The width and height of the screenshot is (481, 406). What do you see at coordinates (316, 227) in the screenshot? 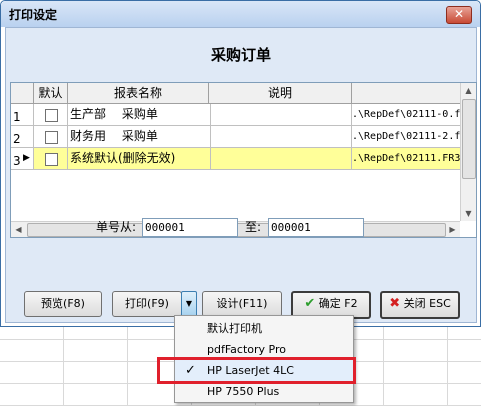
I see `to-number-input: 000001` at bounding box center [316, 227].